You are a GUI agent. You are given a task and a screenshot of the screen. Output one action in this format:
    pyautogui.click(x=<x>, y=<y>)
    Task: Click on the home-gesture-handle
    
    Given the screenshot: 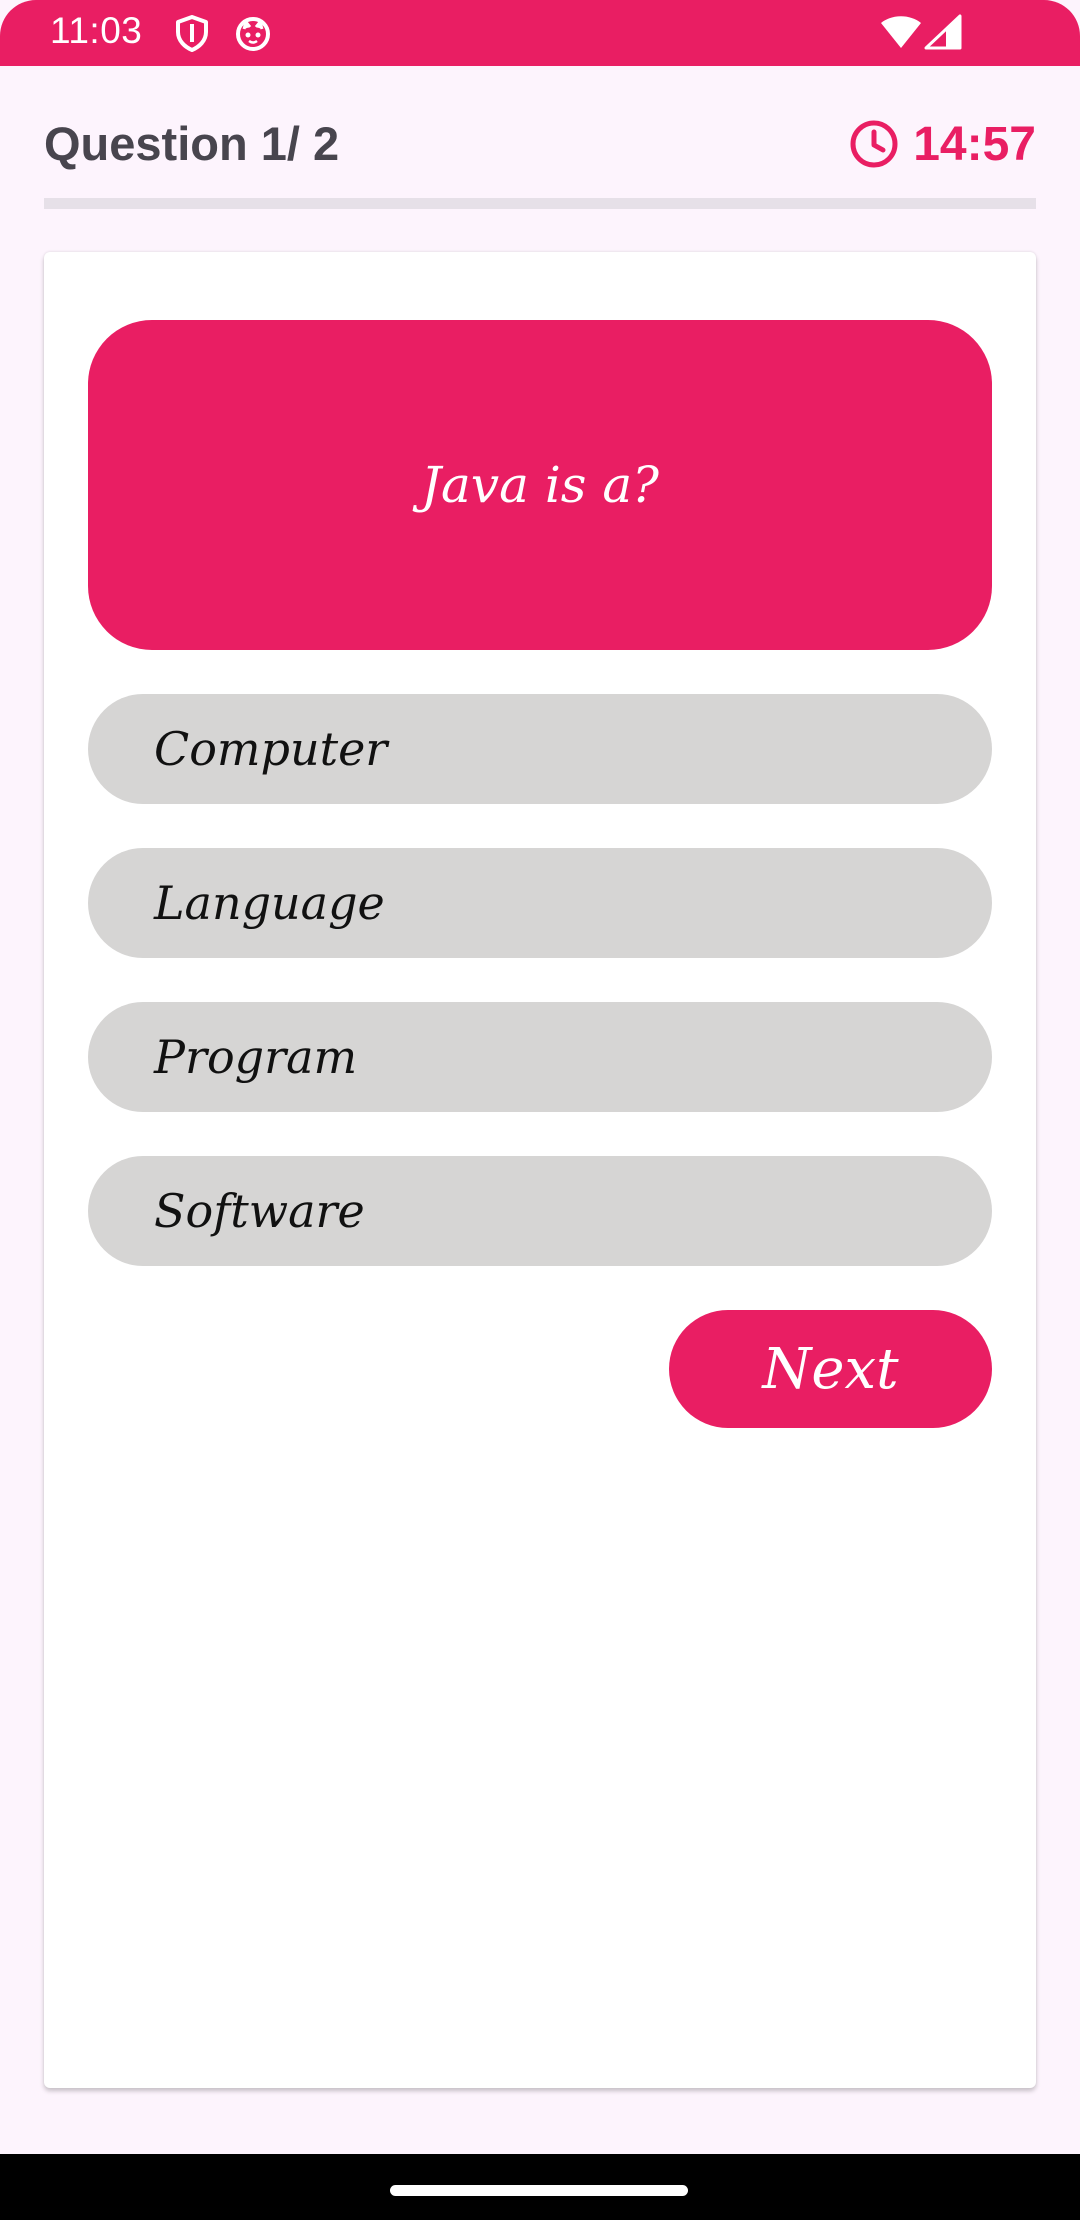 What is the action you would take?
    pyautogui.click(x=539, y=2190)
    